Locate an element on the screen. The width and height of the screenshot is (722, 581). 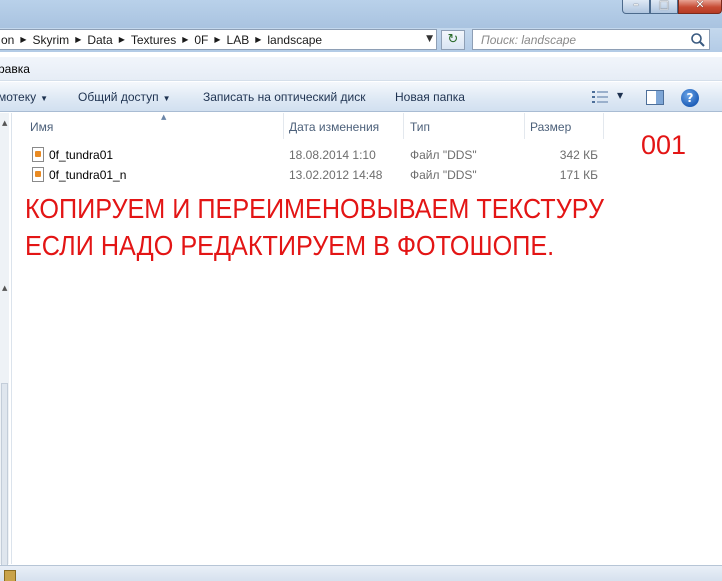
scroll-marker-icon: ▲ is located at coordinates (5, 288).